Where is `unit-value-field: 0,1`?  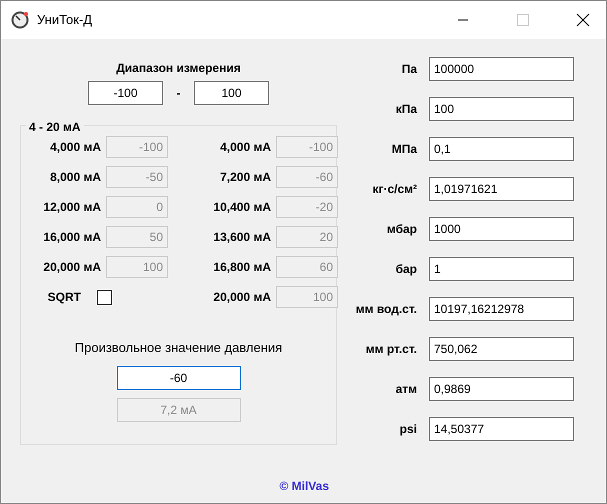 unit-value-field: 0,1 is located at coordinates (501, 149).